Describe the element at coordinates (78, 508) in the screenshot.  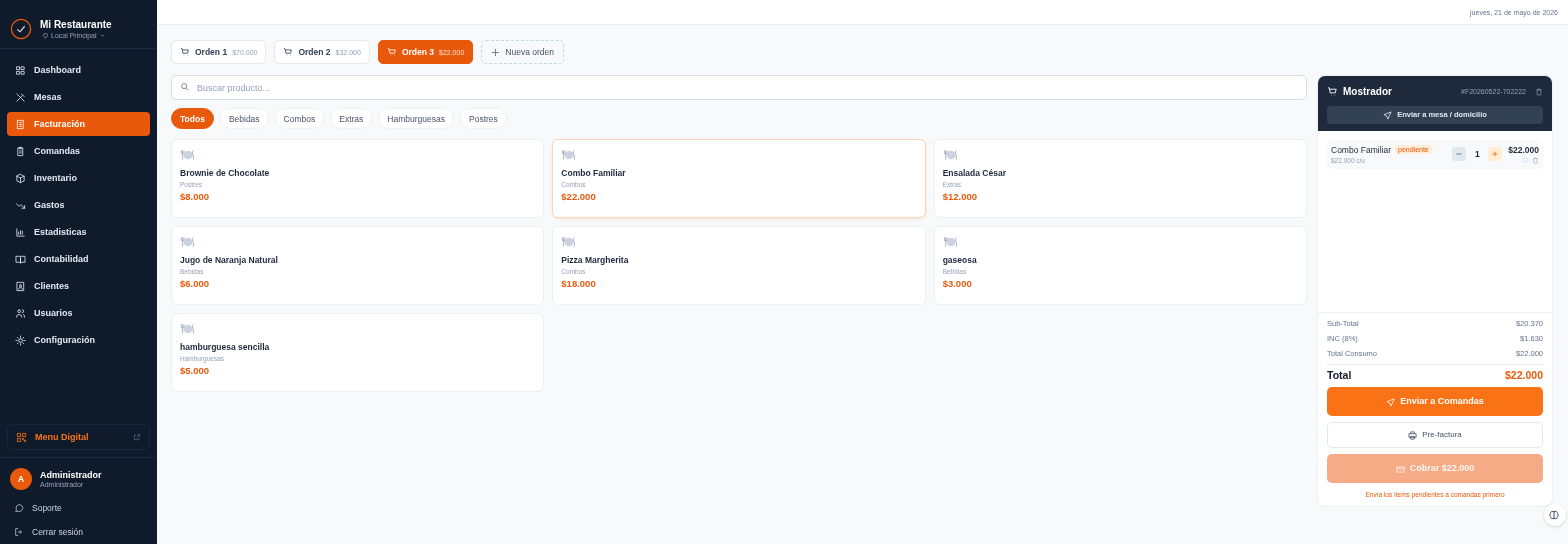
I see `sidebar-footer-link: Soporte` at that location.